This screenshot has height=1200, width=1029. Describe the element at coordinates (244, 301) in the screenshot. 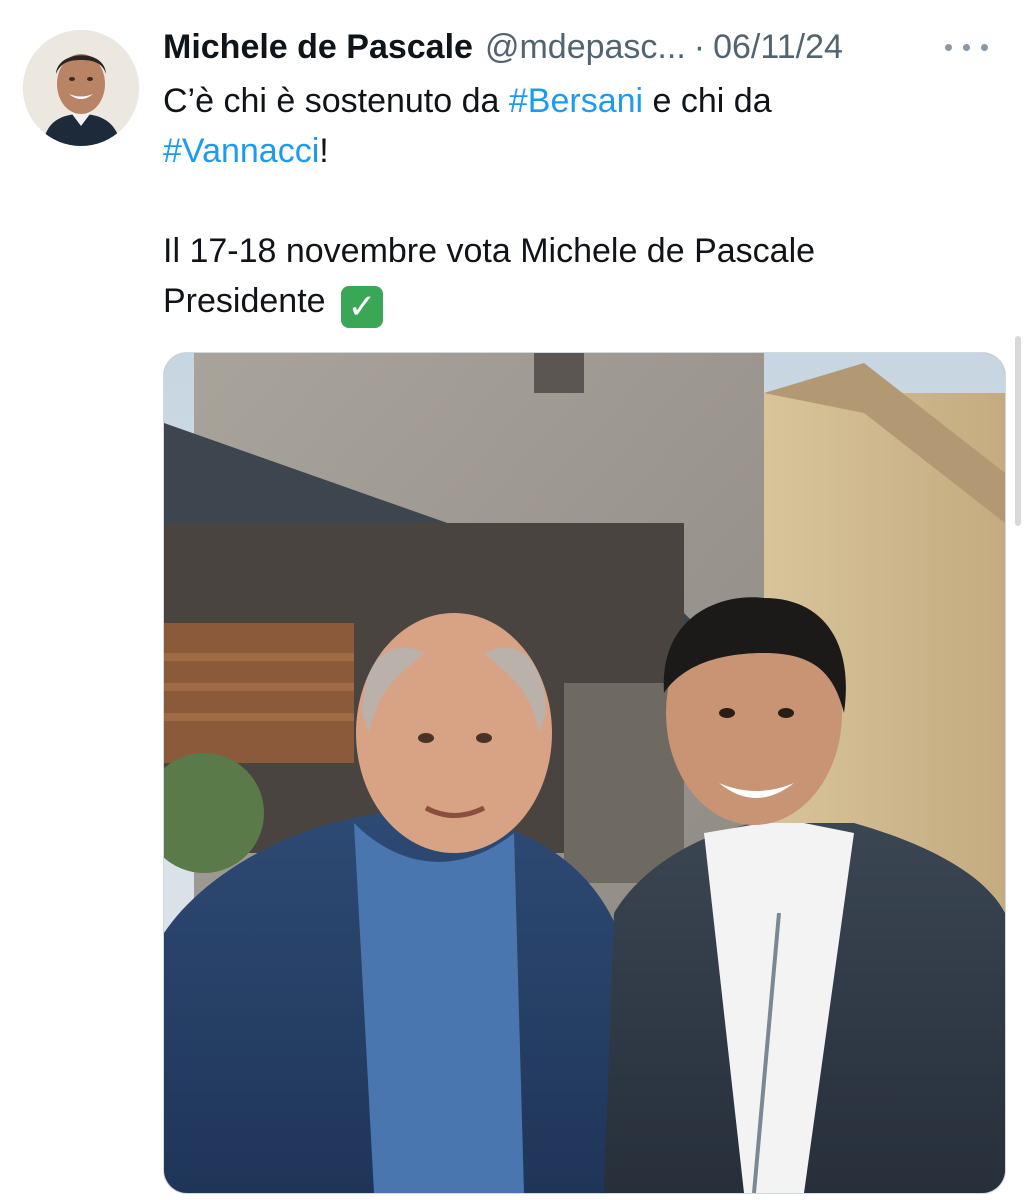

I see `tweet-text-part: Presidente` at that location.